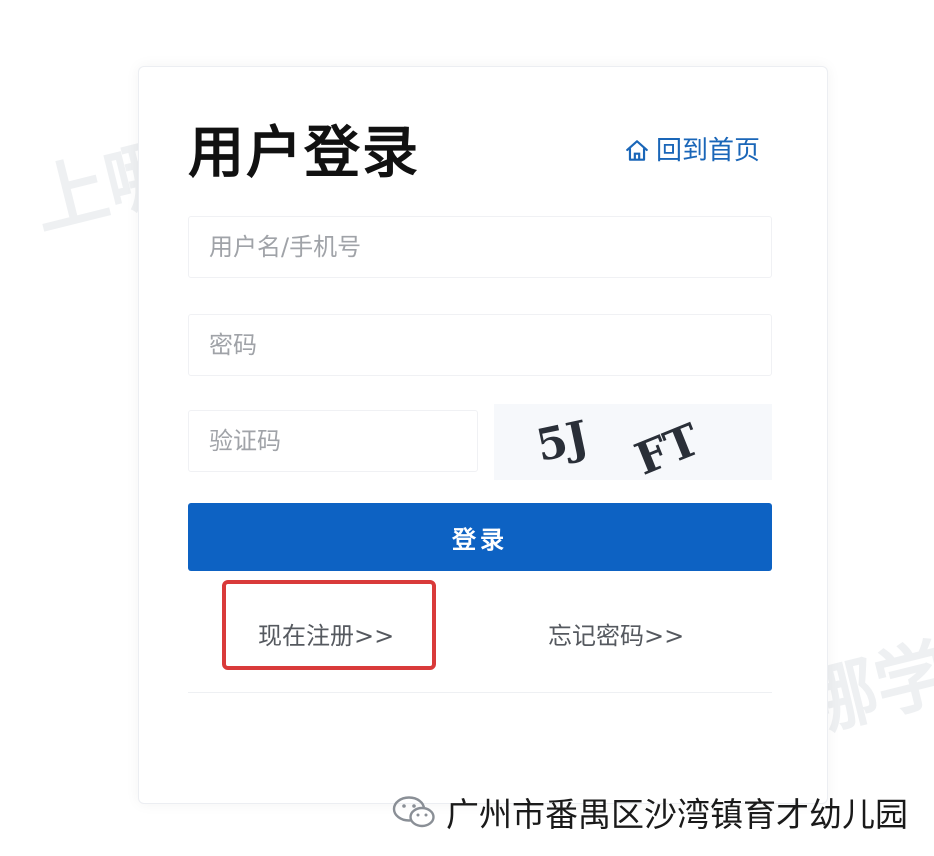 This screenshot has height=856, width=934. I want to click on page-title: 用户登录, so click(304, 153).